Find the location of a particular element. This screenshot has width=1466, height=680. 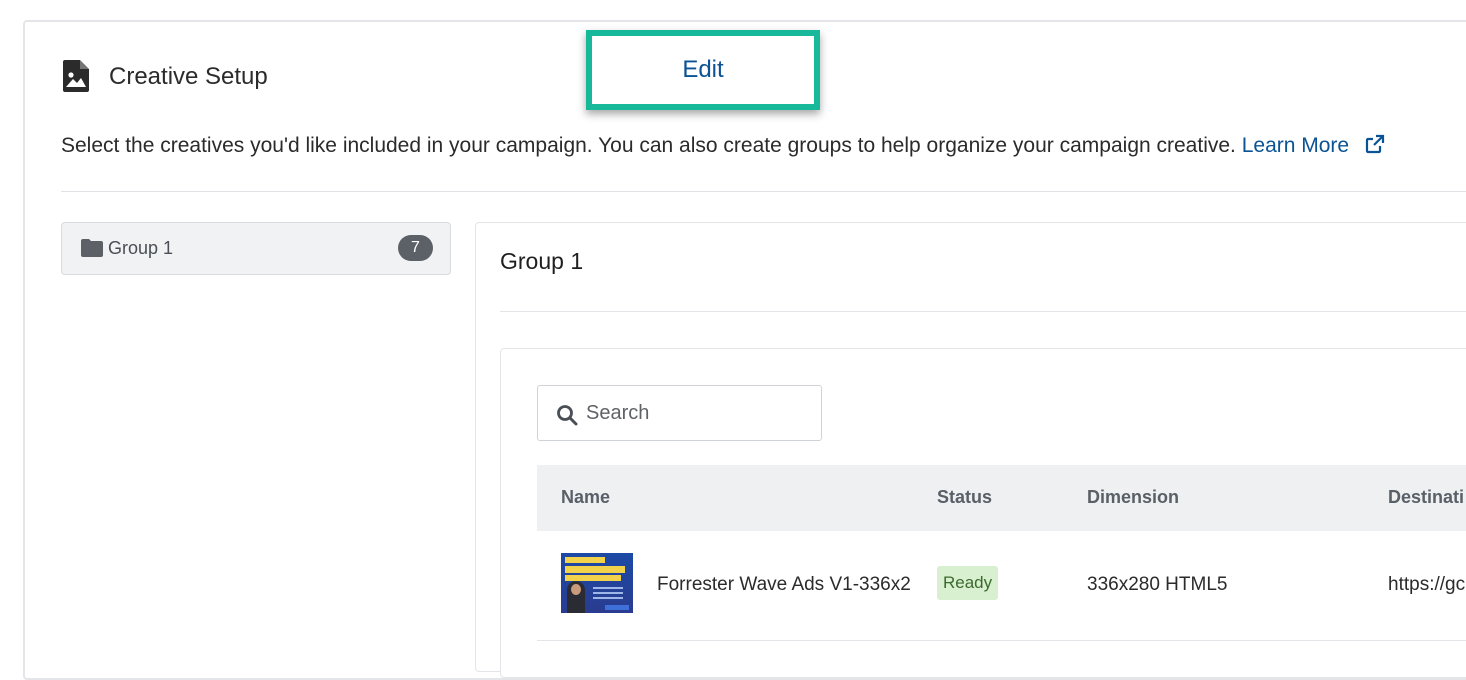

table-header: Name Status Dimension Destinati is located at coordinates (1001, 498).